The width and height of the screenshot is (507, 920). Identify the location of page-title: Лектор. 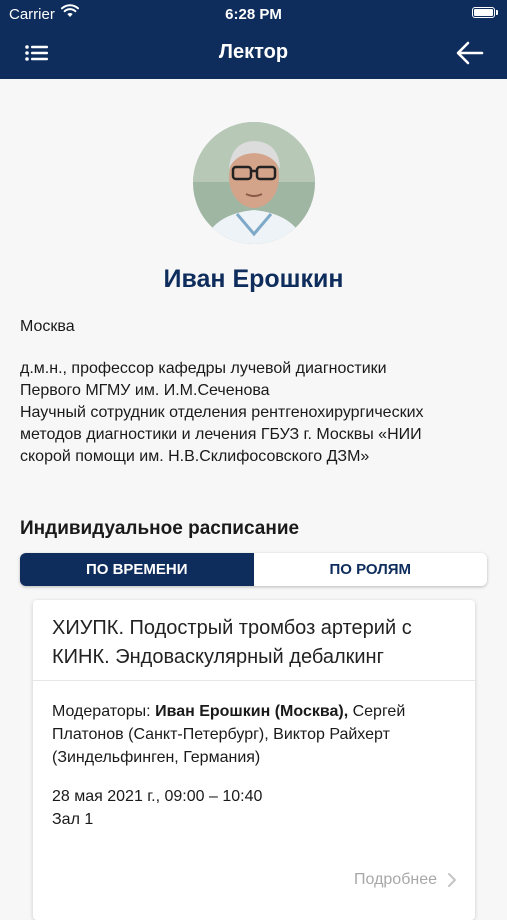
(253, 52).